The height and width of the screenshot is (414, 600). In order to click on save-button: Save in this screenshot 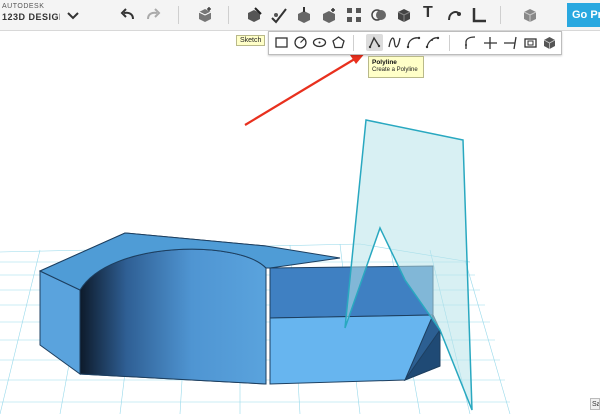, I will do `click(595, 404)`.